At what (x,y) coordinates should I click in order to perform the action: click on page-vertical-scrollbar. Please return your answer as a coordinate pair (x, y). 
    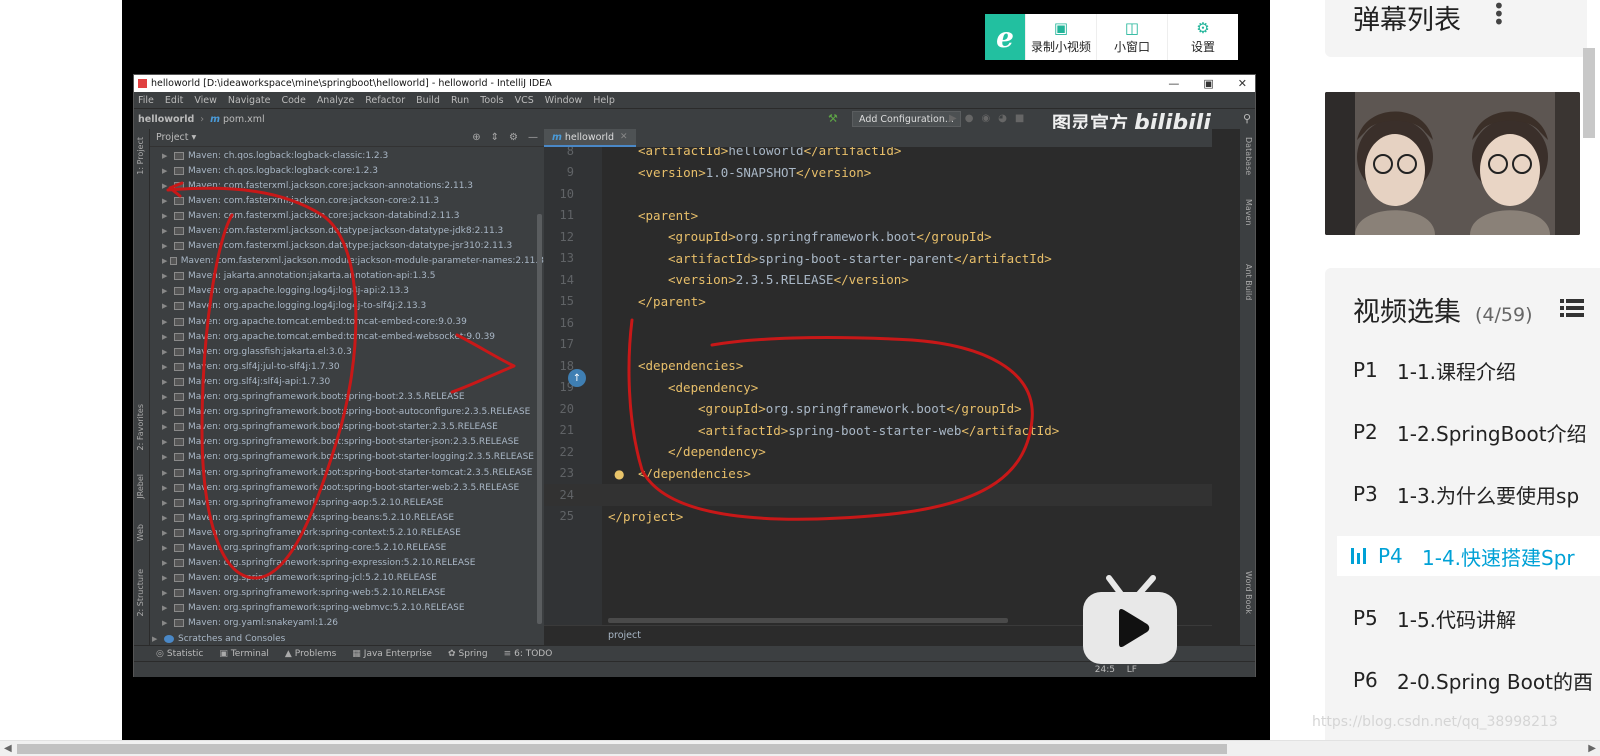
    Looking at the image, I should click on (1589, 93).